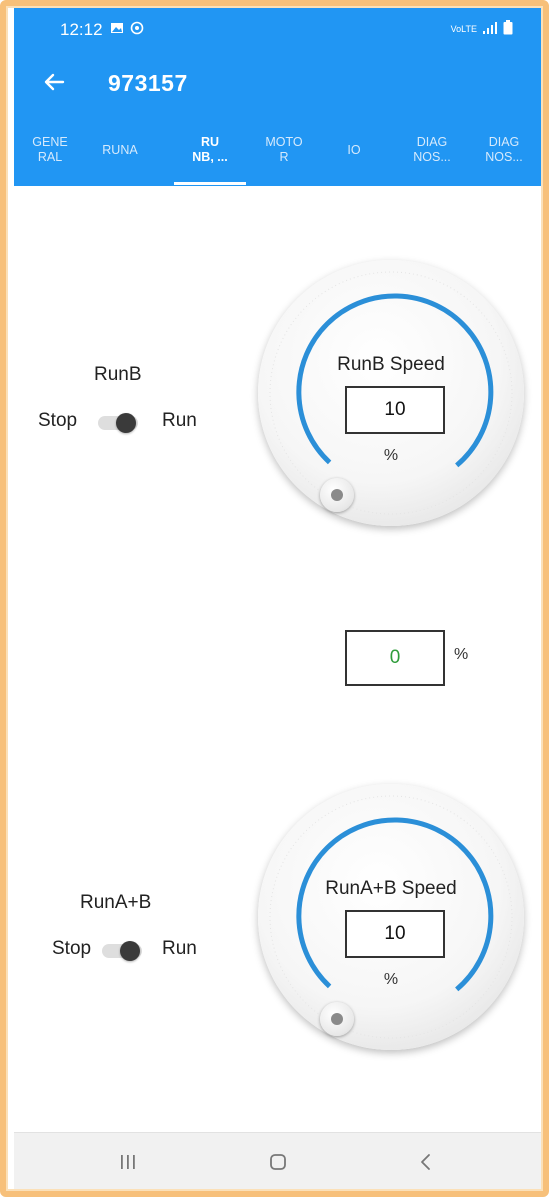 This screenshot has width=549, height=1197. Describe the element at coordinates (81, 29) in the screenshot. I see `status-time: 12:12` at that location.